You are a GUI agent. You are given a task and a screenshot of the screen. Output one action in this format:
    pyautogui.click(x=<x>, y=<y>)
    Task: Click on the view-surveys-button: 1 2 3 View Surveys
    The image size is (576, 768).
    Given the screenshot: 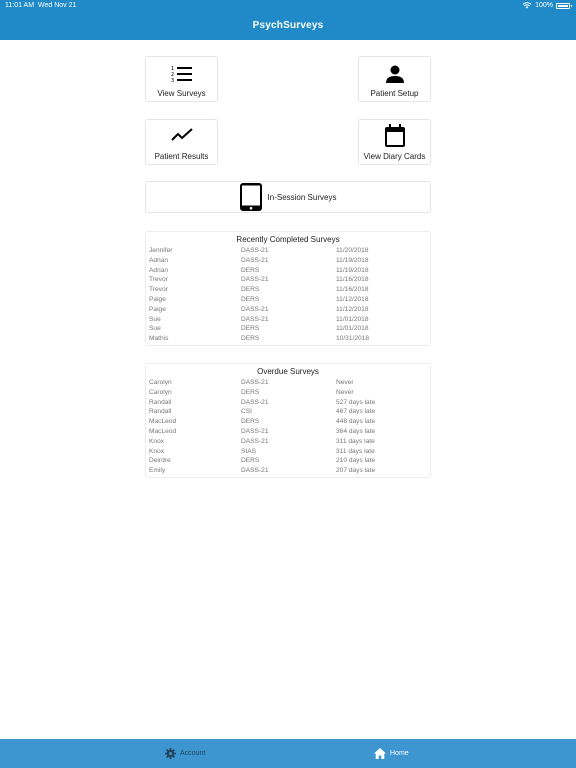 What is the action you would take?
    pyautogui.click(x=181, y=79)
    